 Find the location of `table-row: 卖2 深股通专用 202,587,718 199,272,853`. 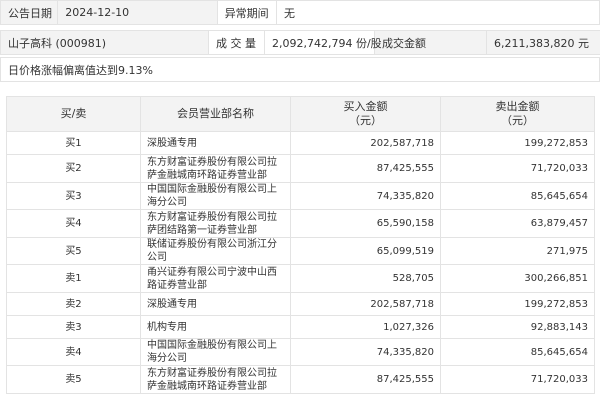

table-row: 卖2 深股通专用 202,587,718 199,272,853 is located at coordinates (300, 304).